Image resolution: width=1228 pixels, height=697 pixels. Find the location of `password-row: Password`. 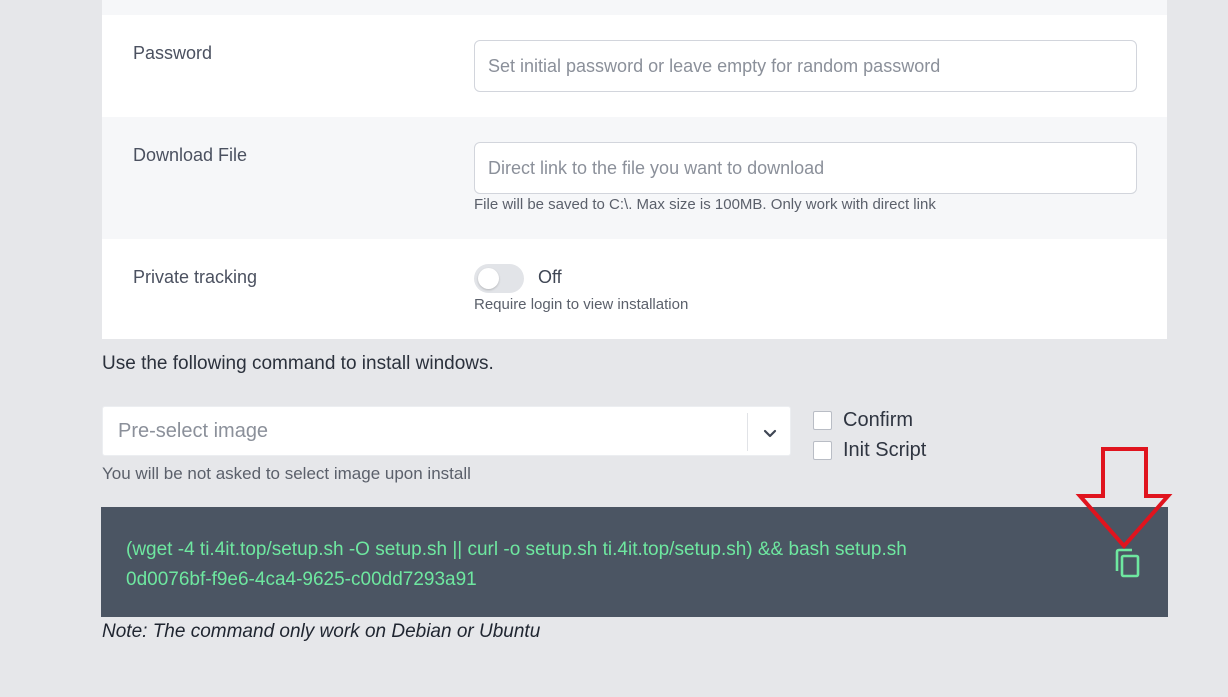

password-row: Password is located at coordinates (634, 66).